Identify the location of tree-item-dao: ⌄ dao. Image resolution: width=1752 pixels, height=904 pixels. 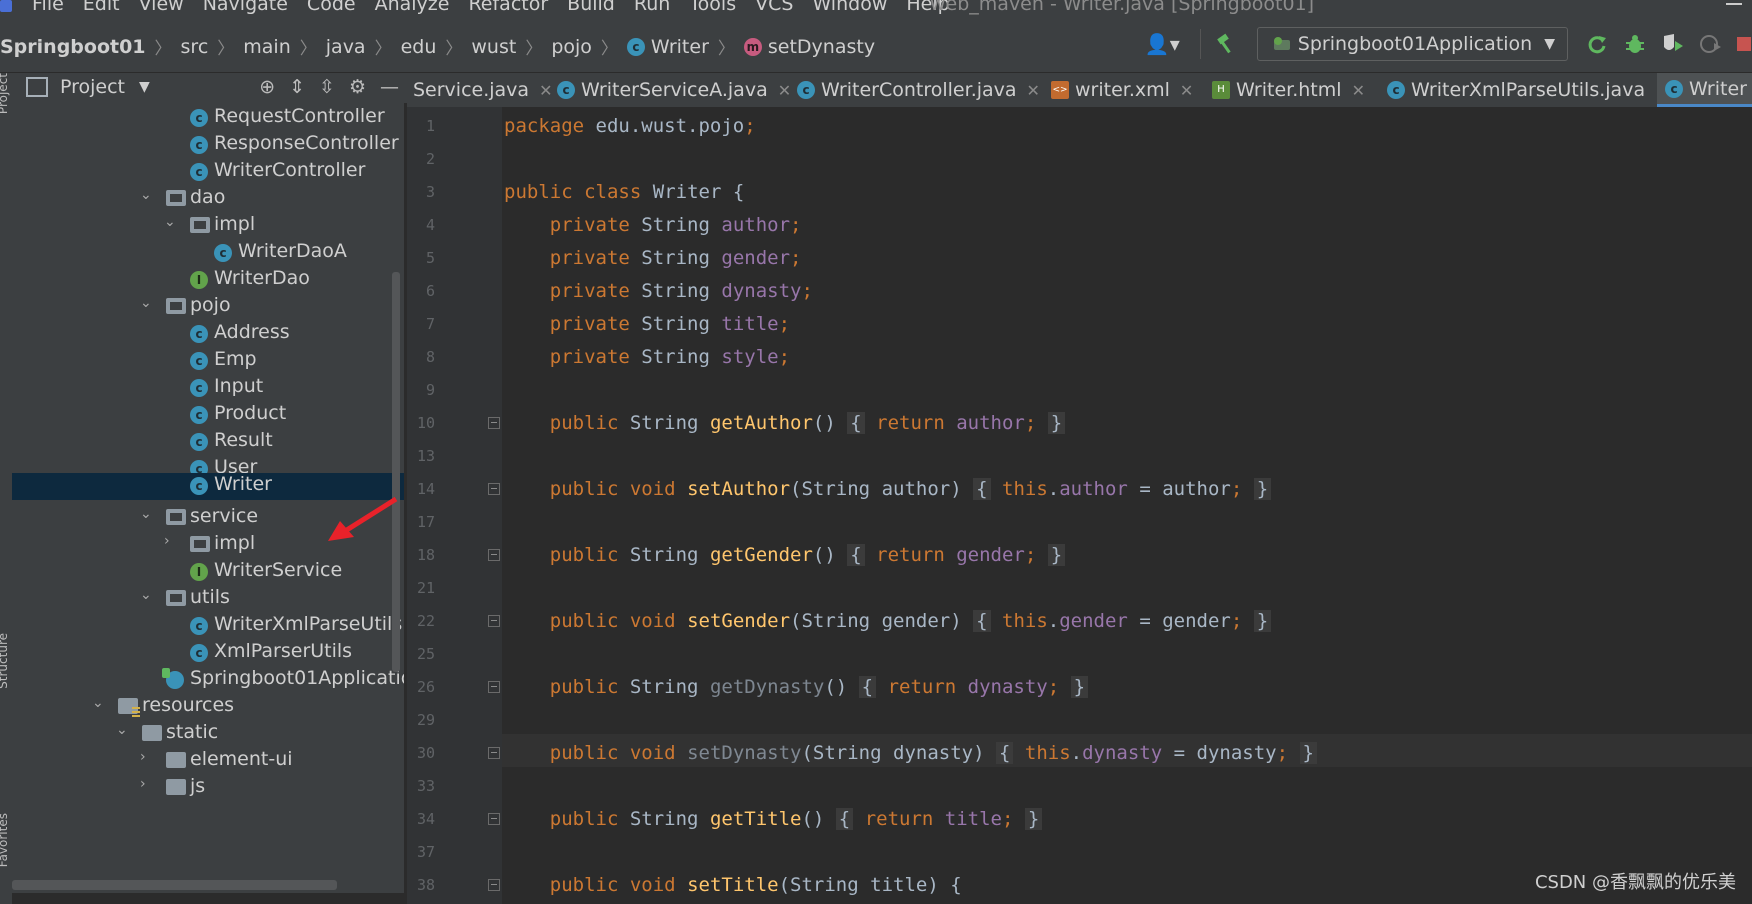
(208, 199).